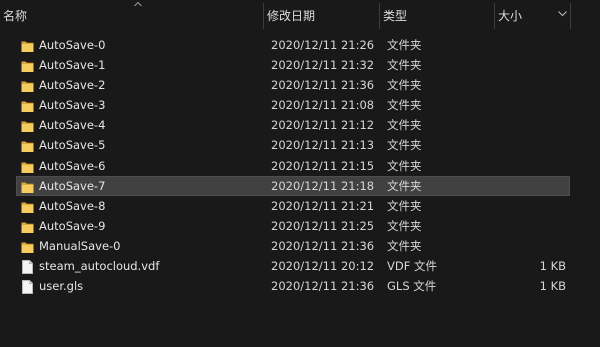 The height and width of the screenshot is (347, 600). I want to click on file-type: VDF 文件, so click(412, 266).